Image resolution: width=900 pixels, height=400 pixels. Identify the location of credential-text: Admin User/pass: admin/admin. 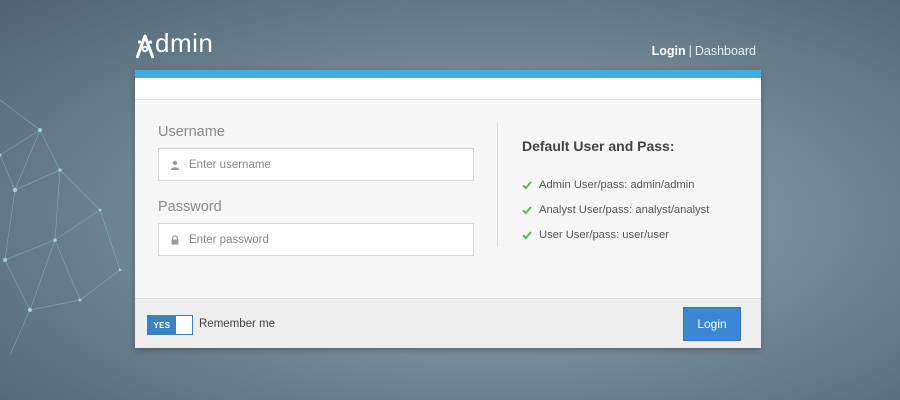
(617, 184).